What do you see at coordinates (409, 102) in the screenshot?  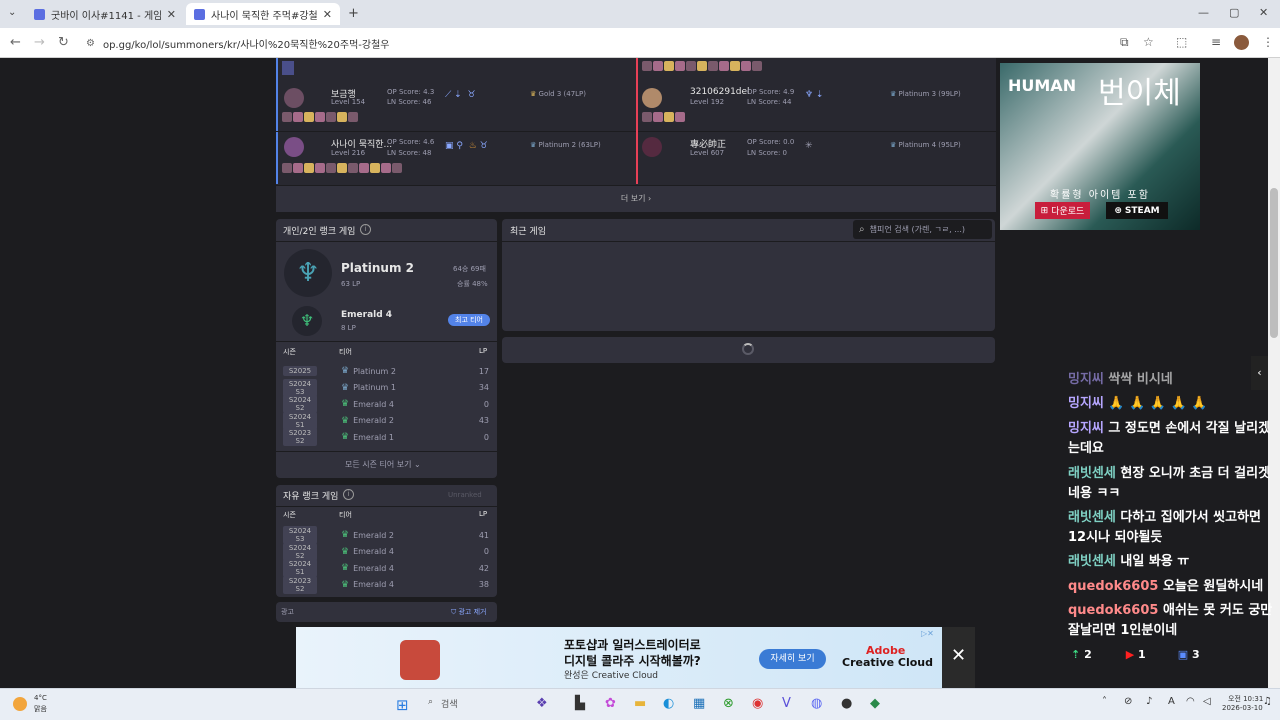 I see `ln-score: LN Score: 46` at bounding box center [409, 102].